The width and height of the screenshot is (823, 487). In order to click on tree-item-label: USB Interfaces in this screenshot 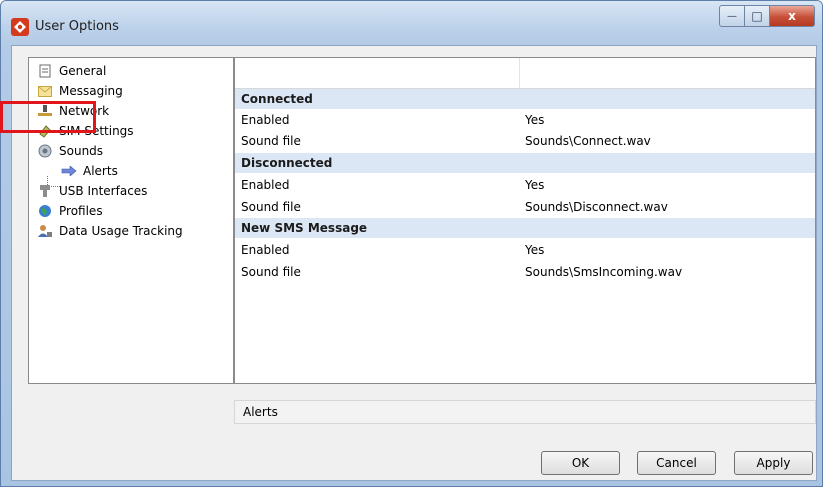, I will do `click(103, 191)`.